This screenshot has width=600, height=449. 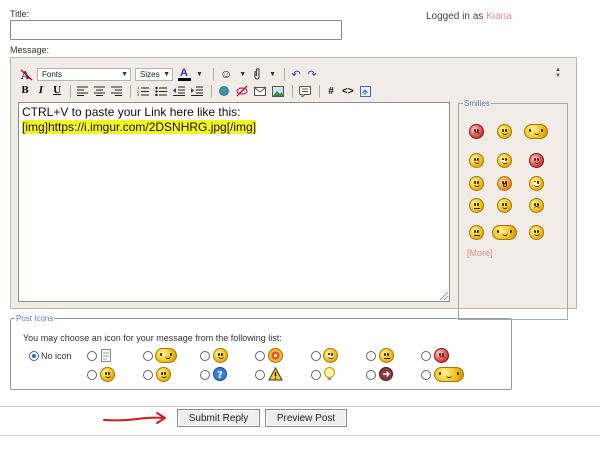 I want to click on indent-icon, so click(x=197, y=91).